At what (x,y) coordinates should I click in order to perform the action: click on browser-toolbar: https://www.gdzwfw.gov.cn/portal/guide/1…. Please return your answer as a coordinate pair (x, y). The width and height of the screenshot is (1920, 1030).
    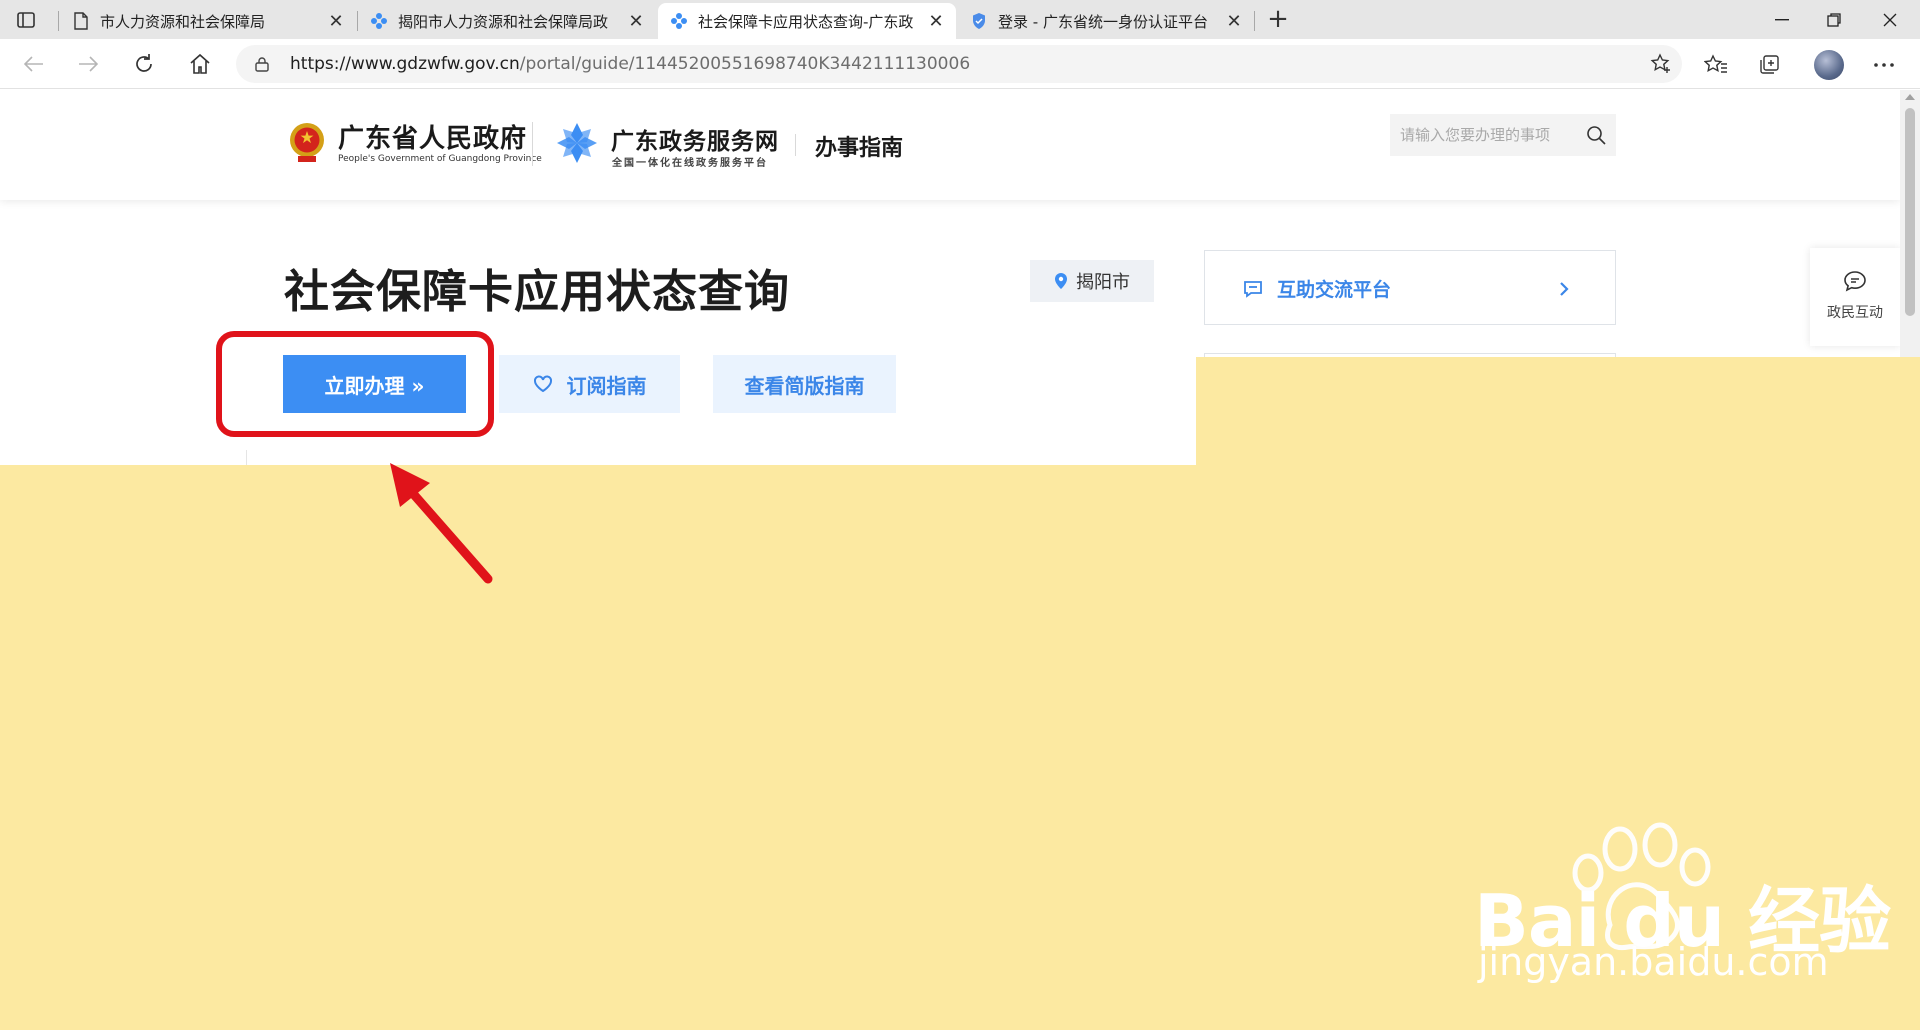
    Looking at the image, I should click on (960, 64).